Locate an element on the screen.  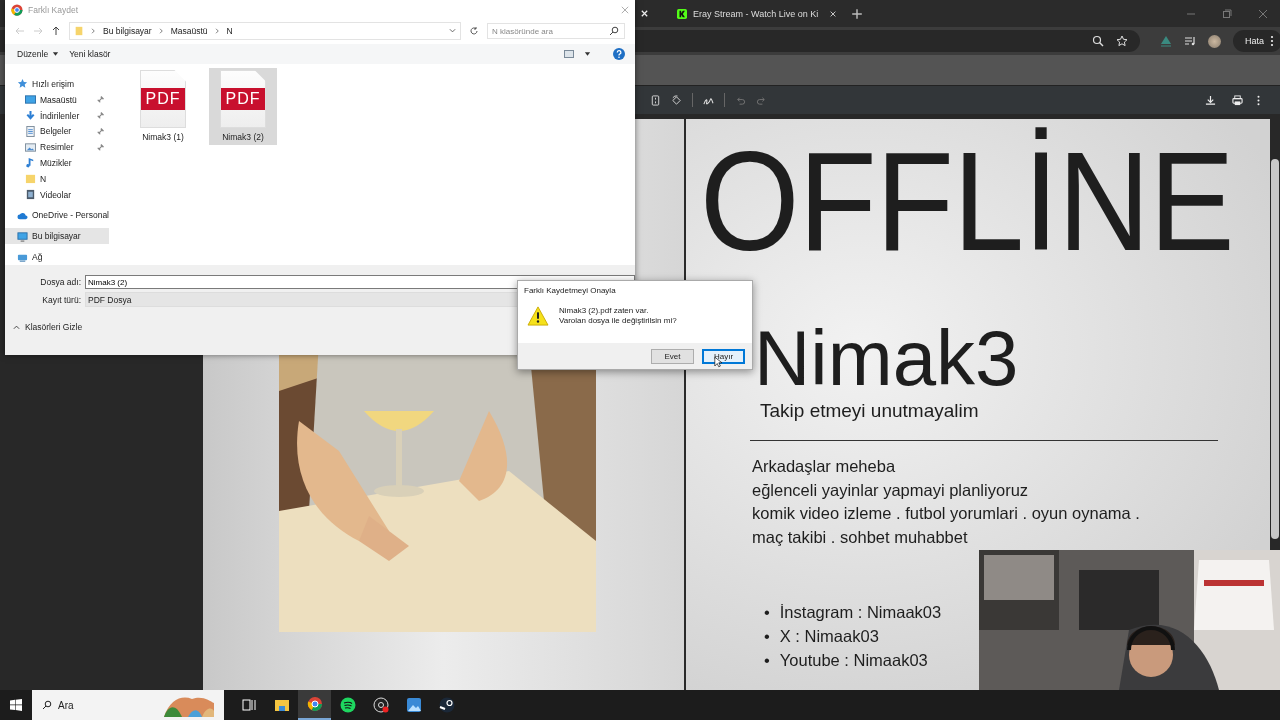
list-item: Youtube : Nimaak03 is located at coordinates (853, 660).